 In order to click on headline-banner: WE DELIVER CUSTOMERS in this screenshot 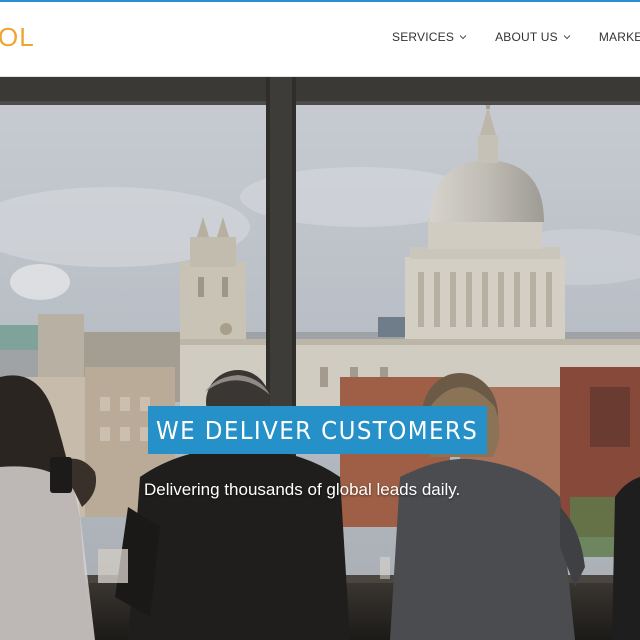, I will do `click(317, 430)`.